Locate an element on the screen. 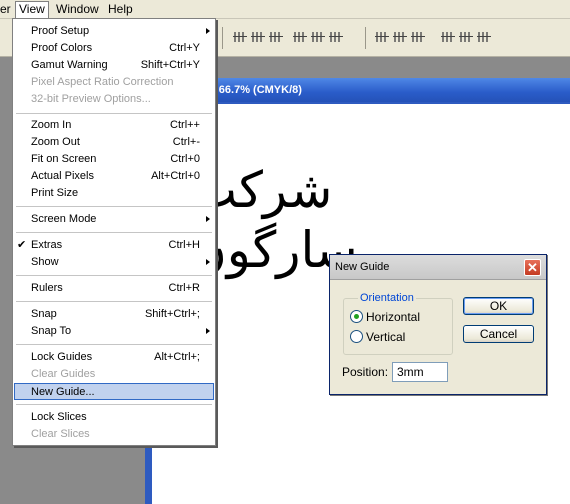  menu-item-label: Fit on Screen is located at coordinates (64, 159).